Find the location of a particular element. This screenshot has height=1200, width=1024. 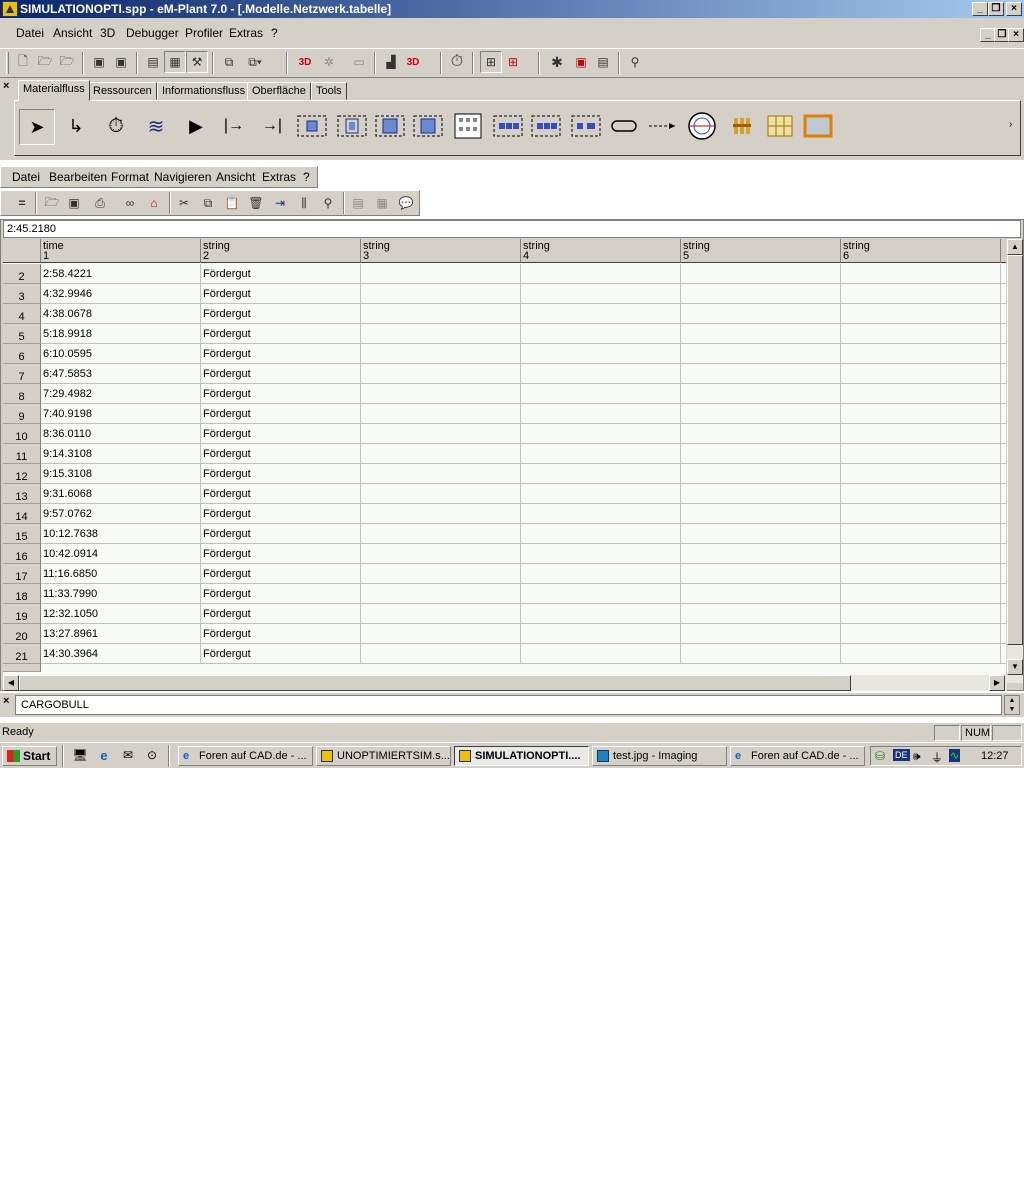

profiler-icon: ▣ is located at coordinates (581, 62).